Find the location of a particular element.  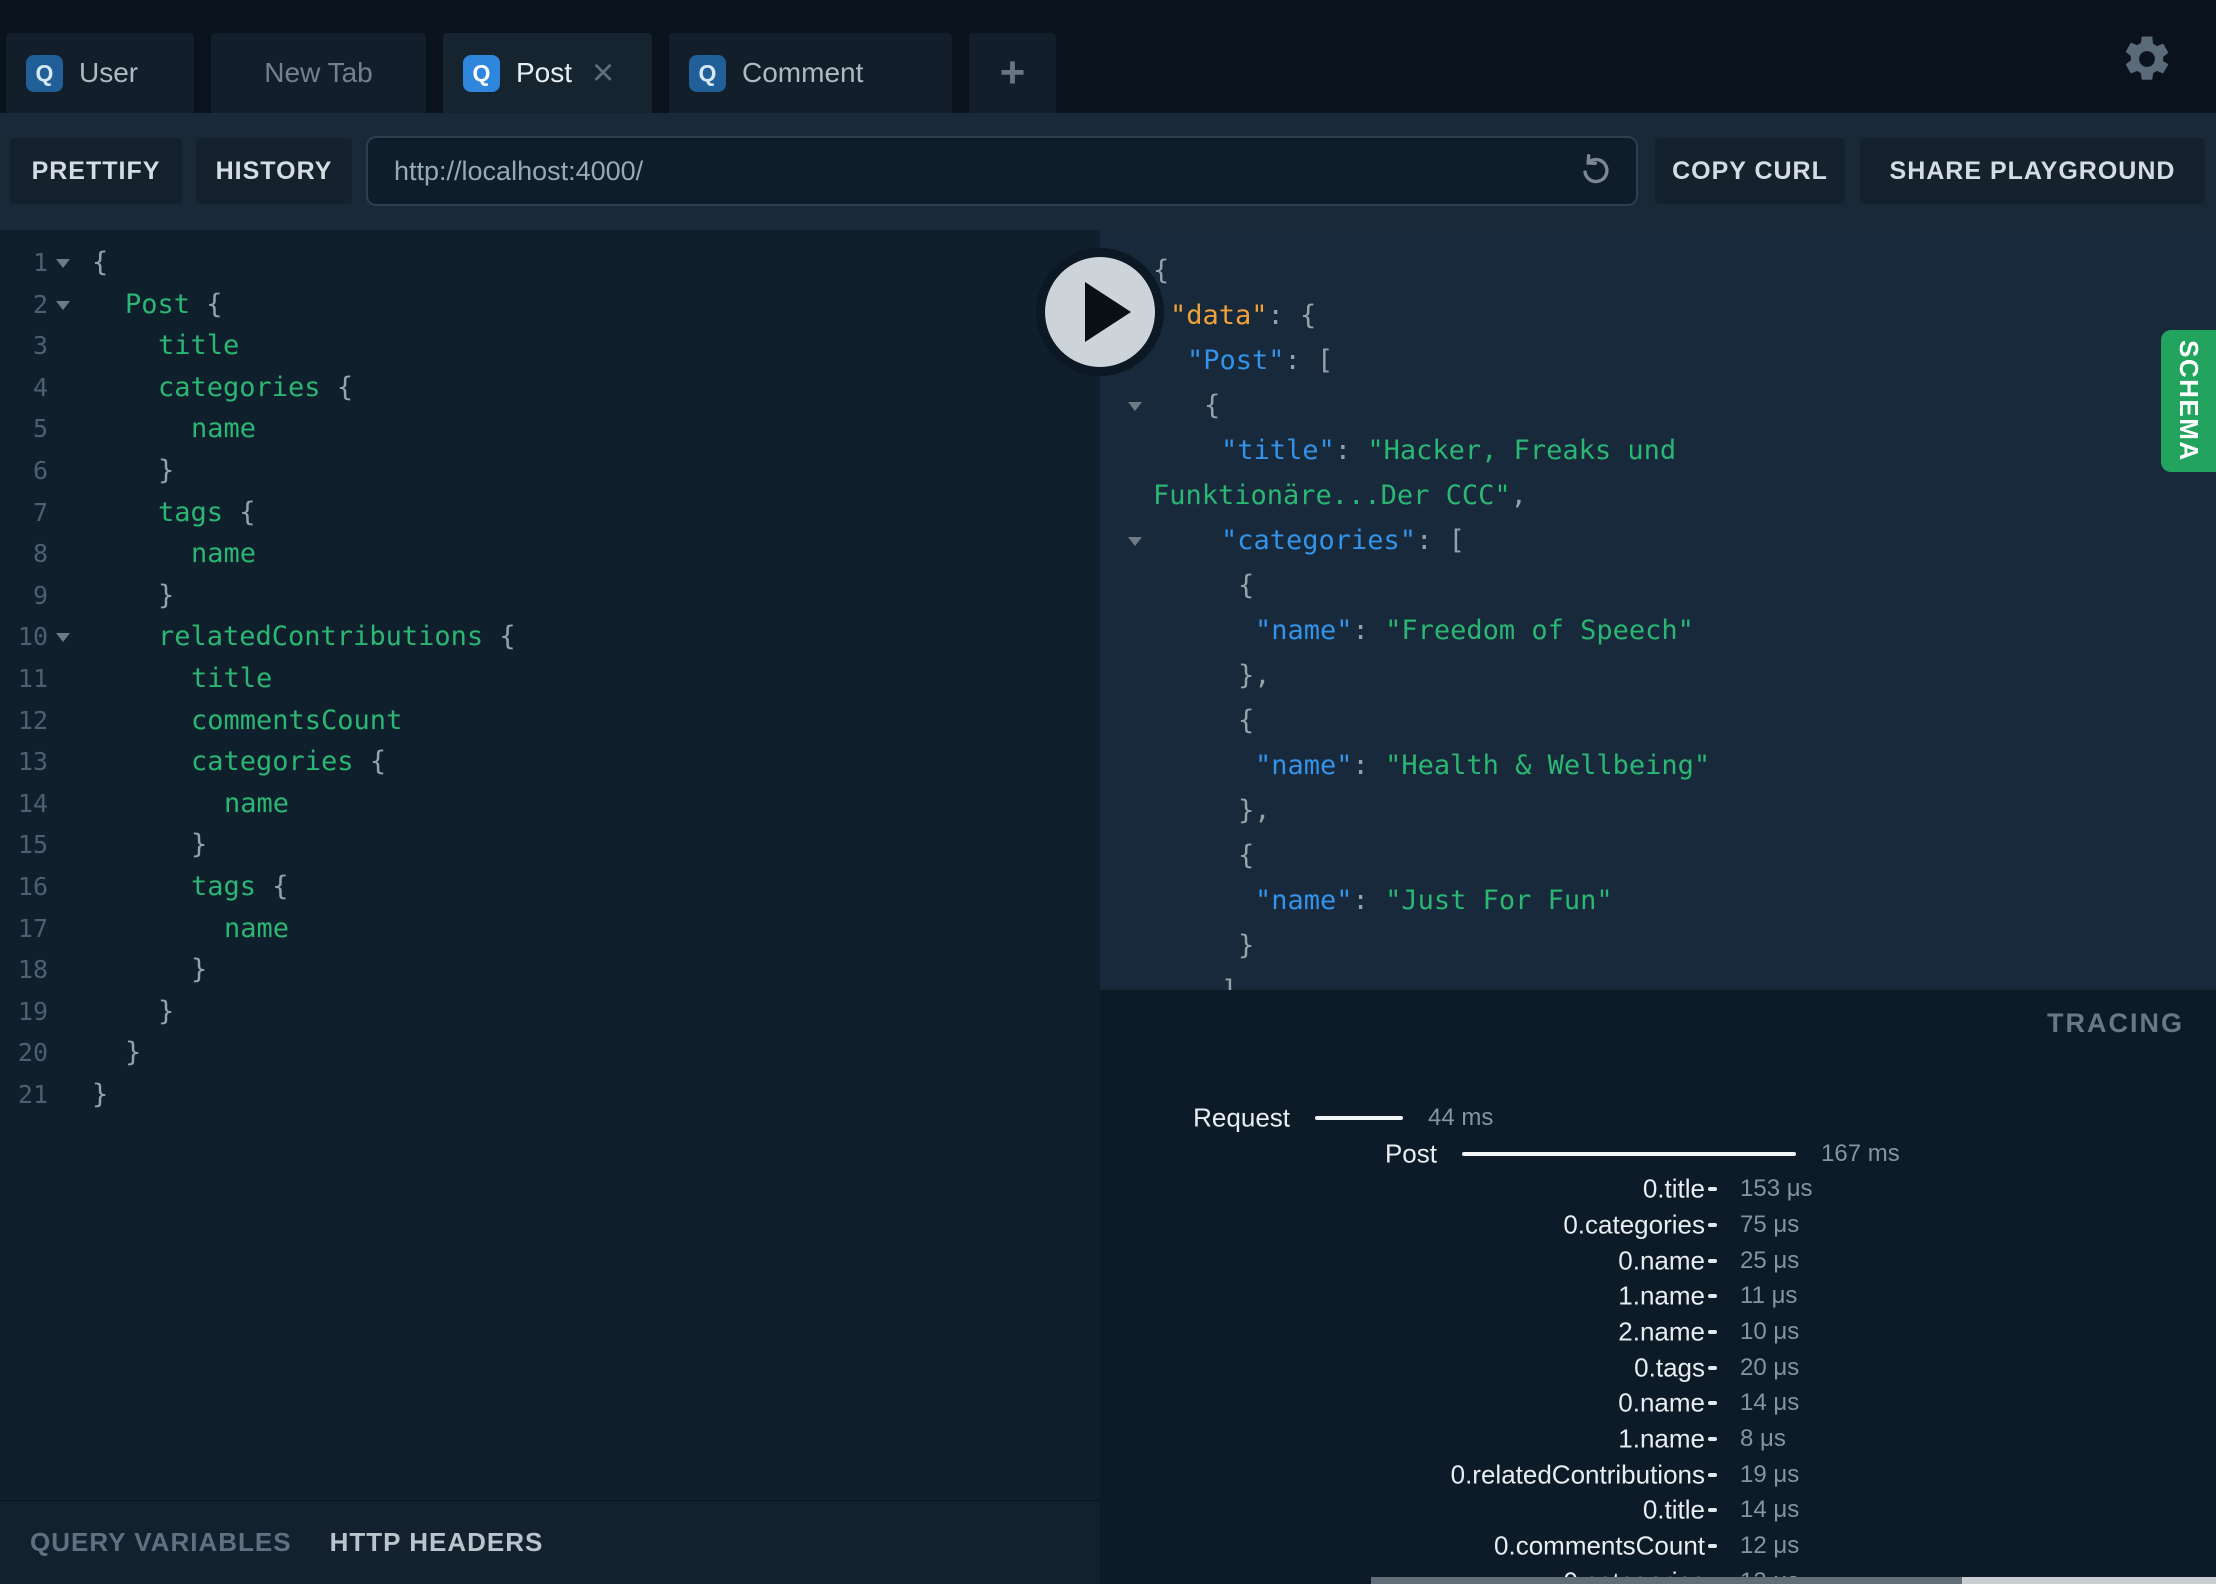

tracing-title: TRACING is located at coordinates (2115, 1023).